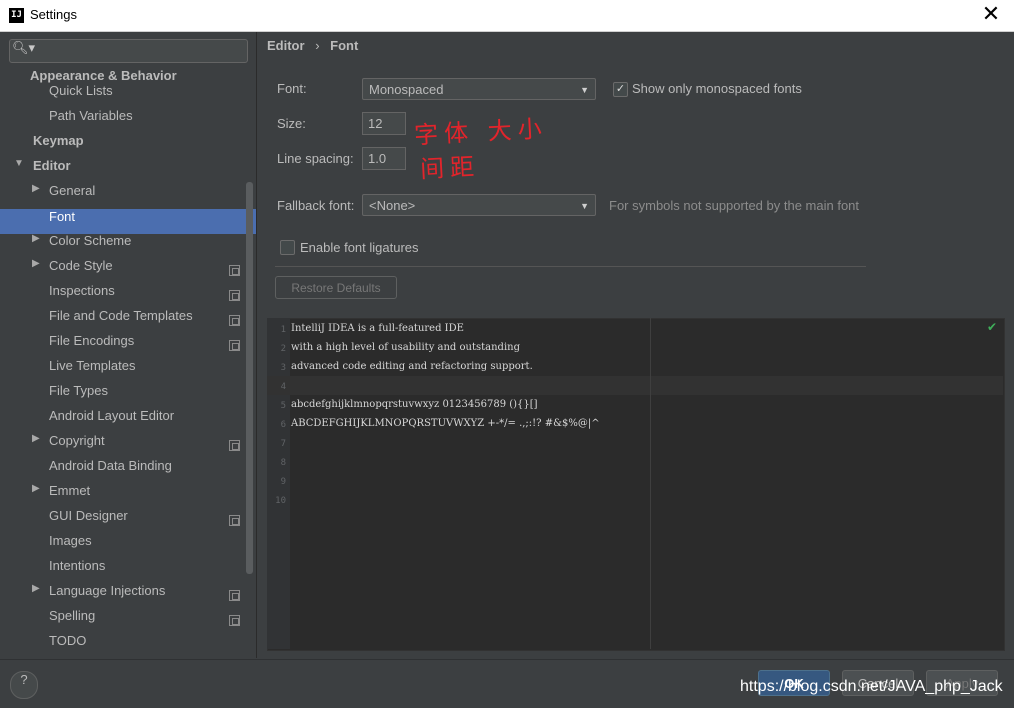 Image resolution: width=1014 pixels, height=708 pixels. Describe the element at coordinates (635, 385) in the screenshot. I see `current-line-highlight` at that location.